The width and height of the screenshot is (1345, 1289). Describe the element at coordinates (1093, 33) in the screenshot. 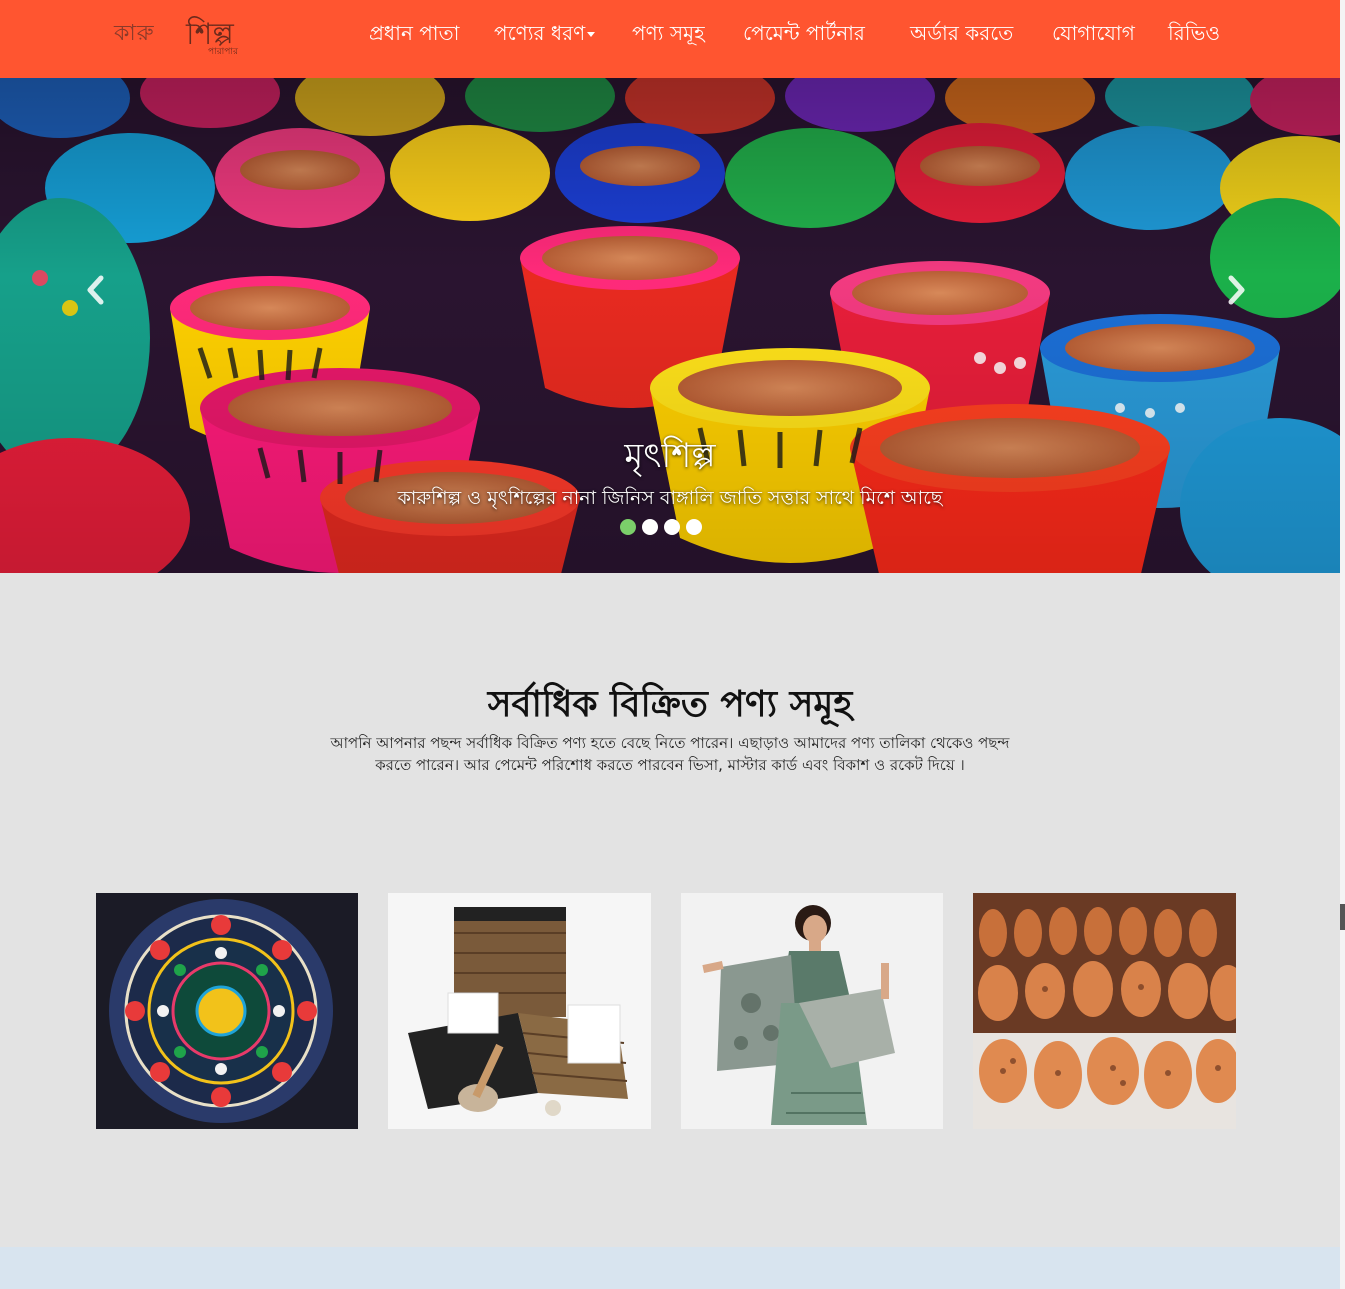

I see `nav-contact: যোগাযোগ` at that location.